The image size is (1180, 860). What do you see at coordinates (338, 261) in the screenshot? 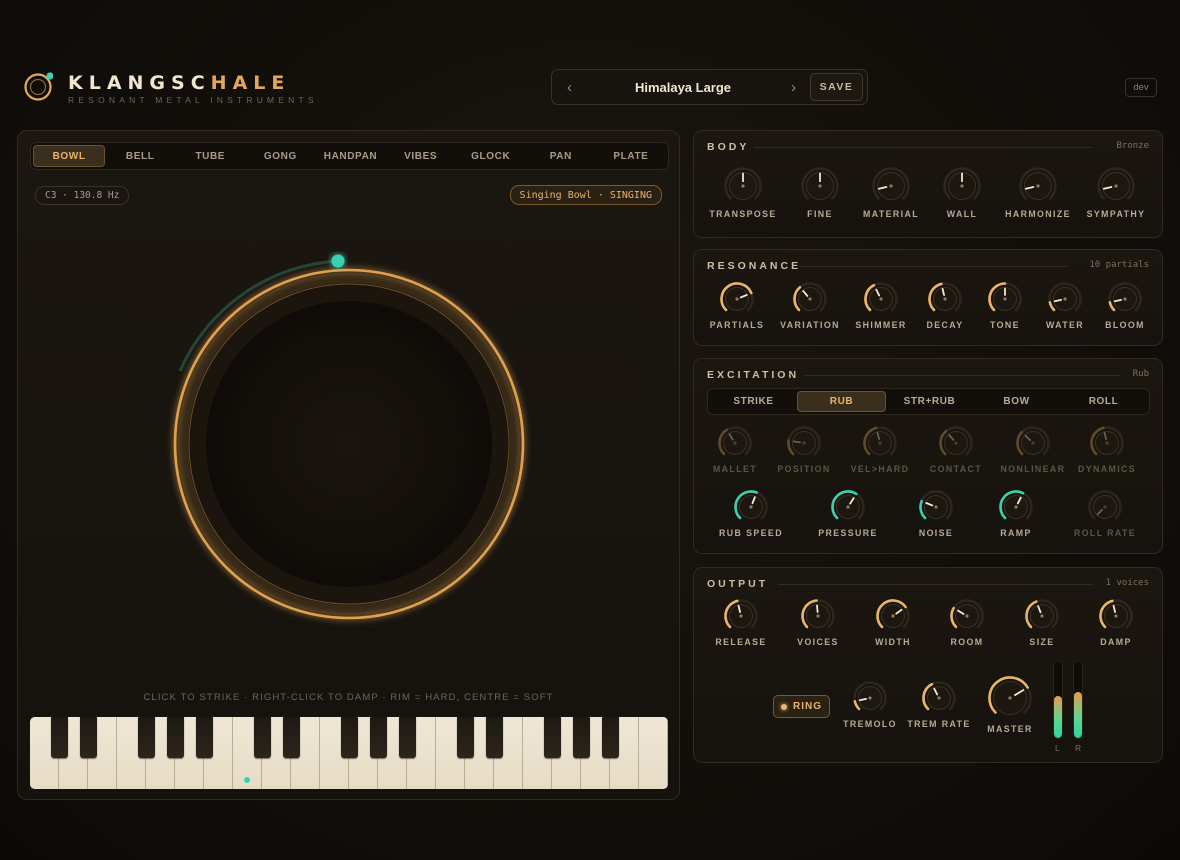
I see `bowl-contact-point` at bounding box center [338, 261].